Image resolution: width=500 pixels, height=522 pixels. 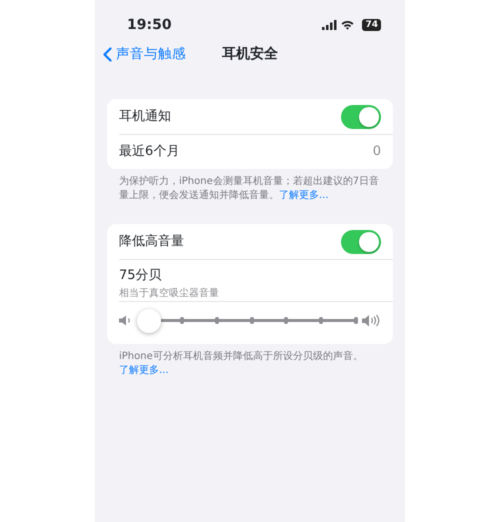 What do you see at coordinates (140, 276) in the screenshot?
I see `setting-label: 75分贝` at bounding box center [140, 276].